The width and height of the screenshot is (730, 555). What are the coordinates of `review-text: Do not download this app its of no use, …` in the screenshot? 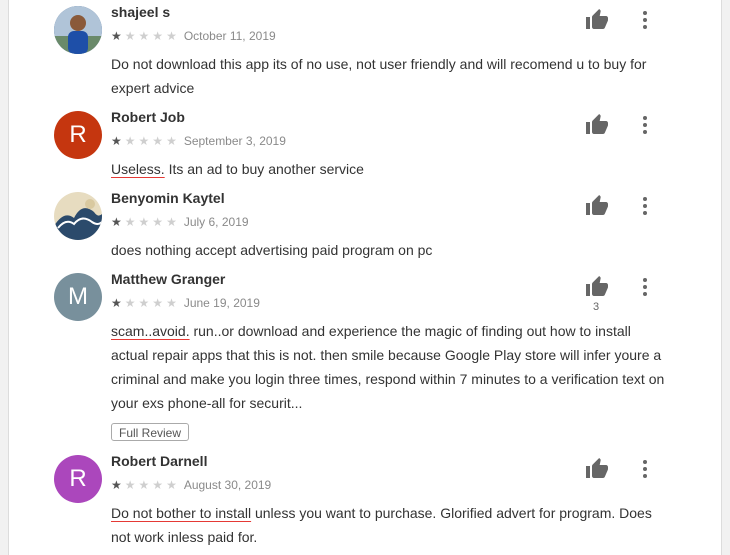 It's located at (379, 76).